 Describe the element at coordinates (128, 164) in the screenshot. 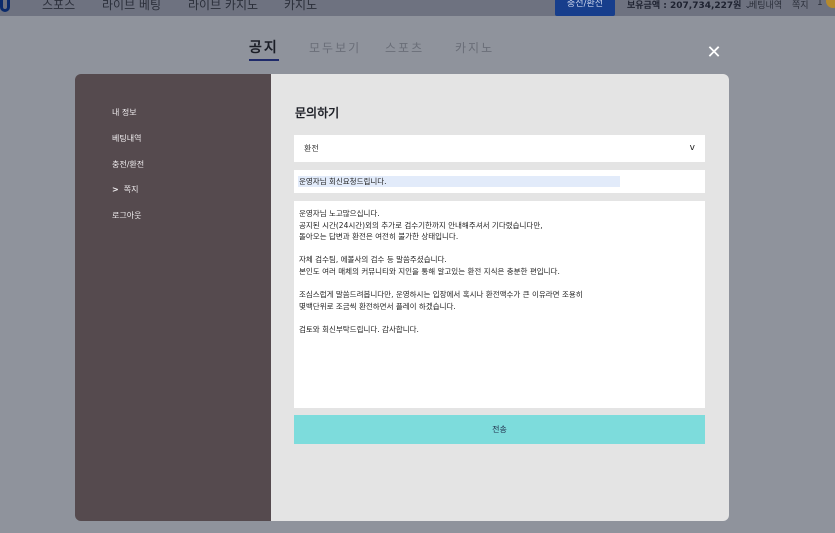

I see `sidebar-item-charge-exchange: 충전/환전` at that location.